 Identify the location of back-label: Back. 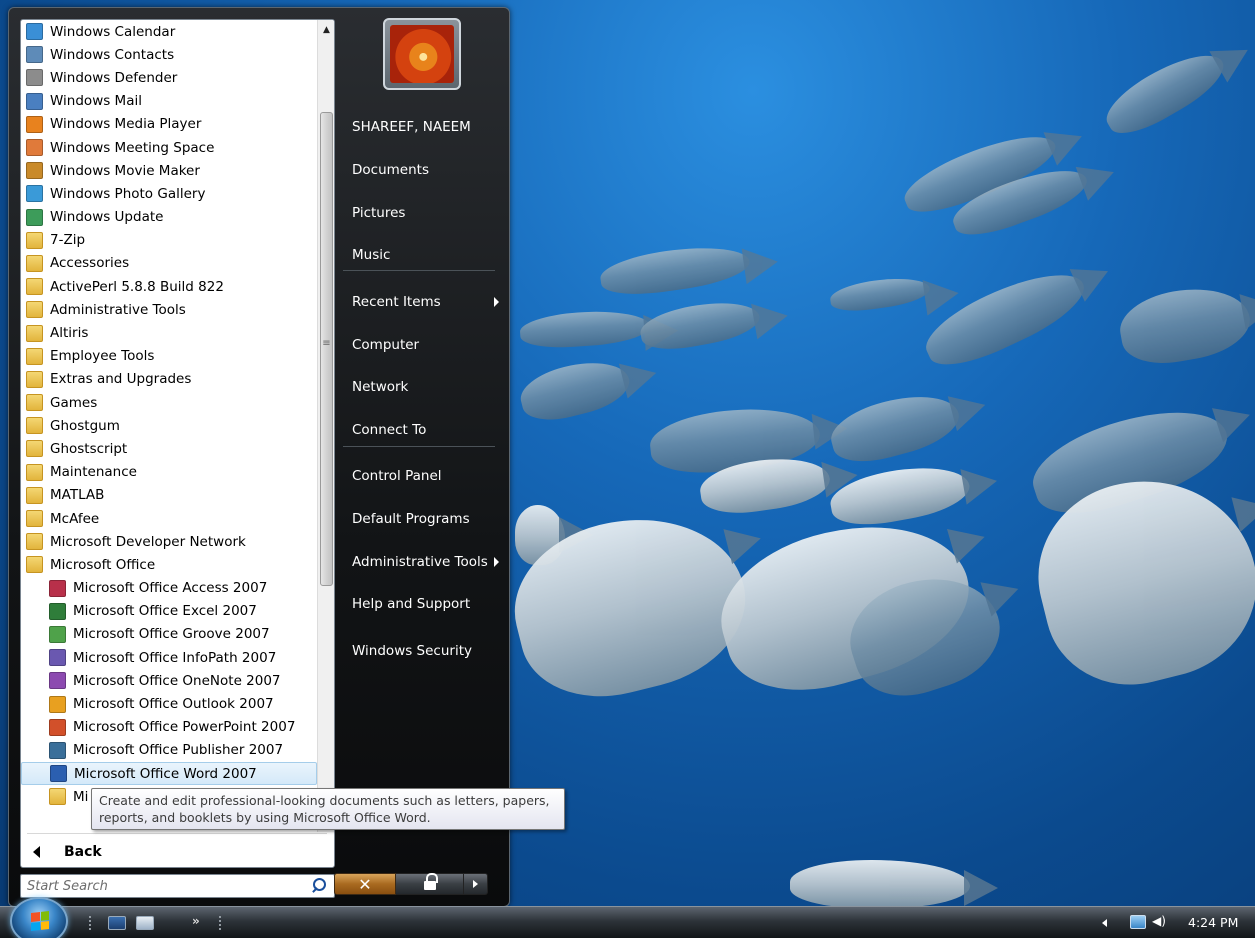
(83, 852).